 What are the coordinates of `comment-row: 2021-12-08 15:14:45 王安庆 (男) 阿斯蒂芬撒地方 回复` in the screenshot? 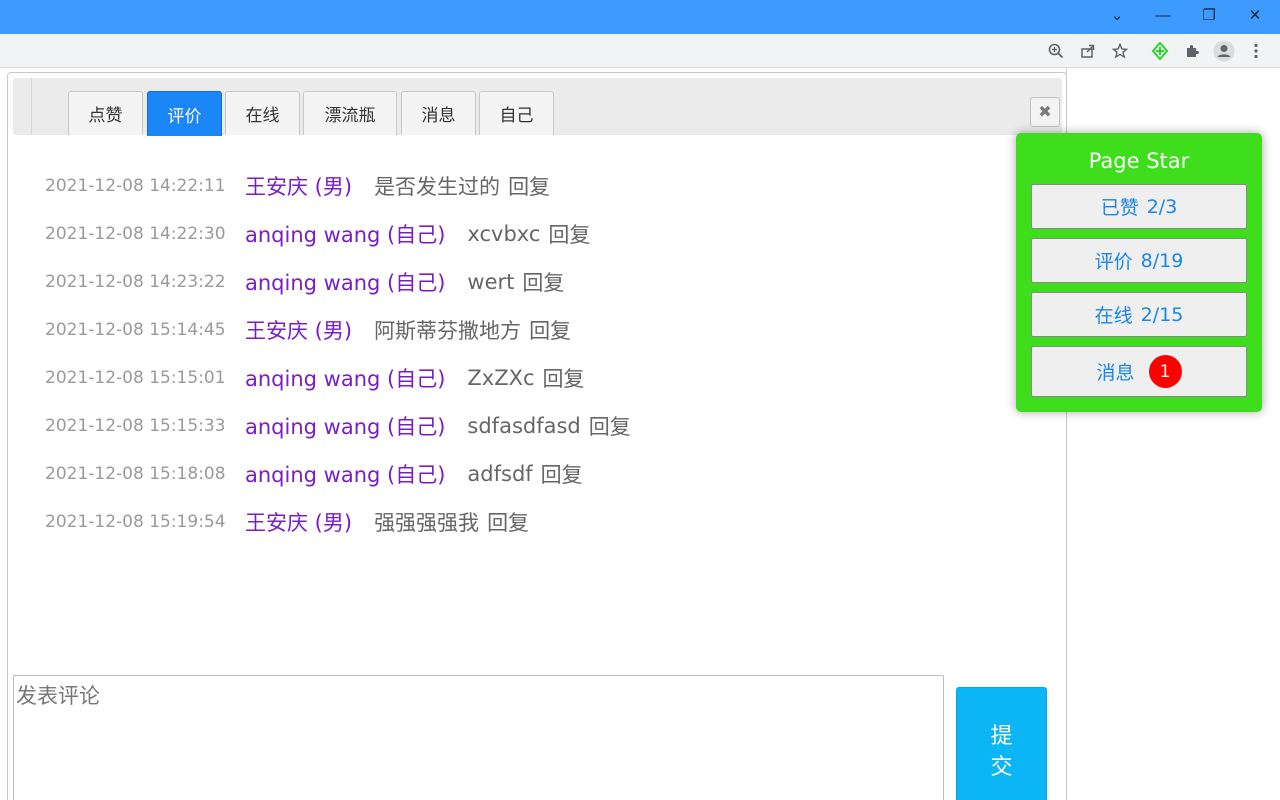 It's located at (308, 330).